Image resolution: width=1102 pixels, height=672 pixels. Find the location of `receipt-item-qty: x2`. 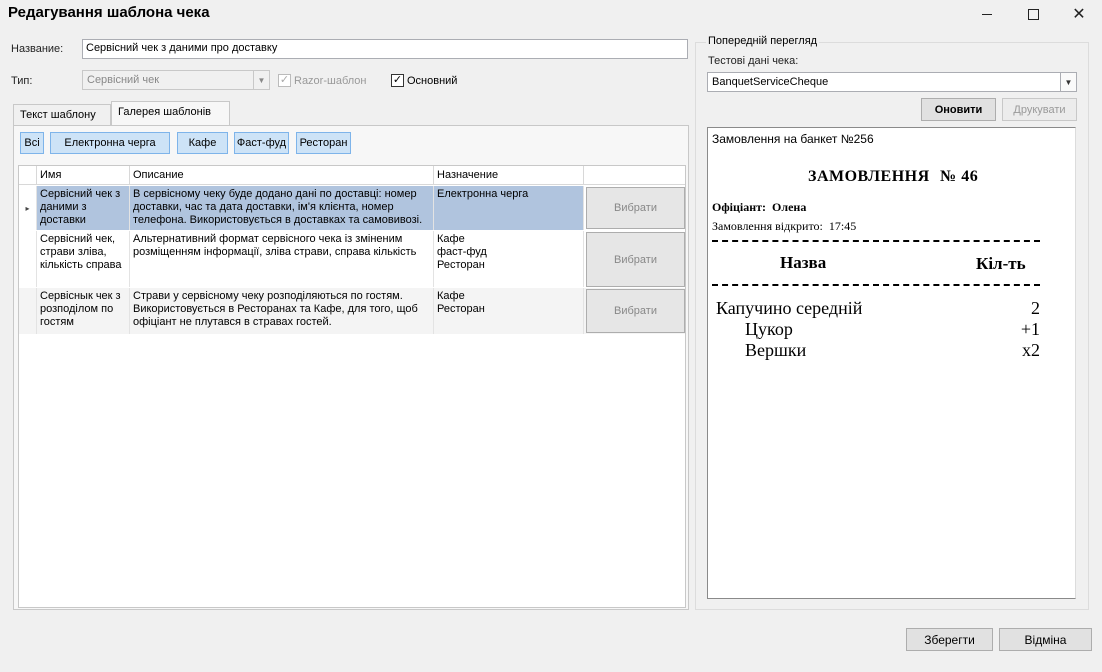

receipt-item-qty: x2 is located at coordinates (1031, 350).